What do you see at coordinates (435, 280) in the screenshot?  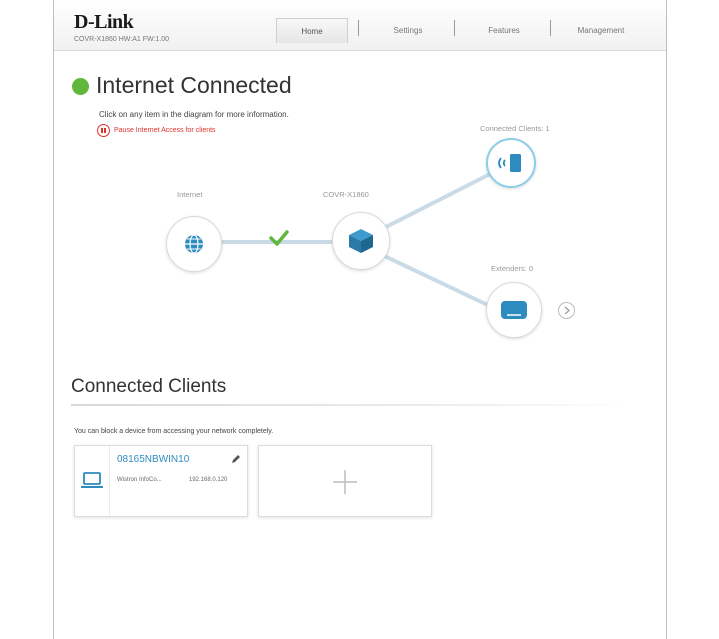 I see `extenders-link-line` at bounding box center [435, 280].